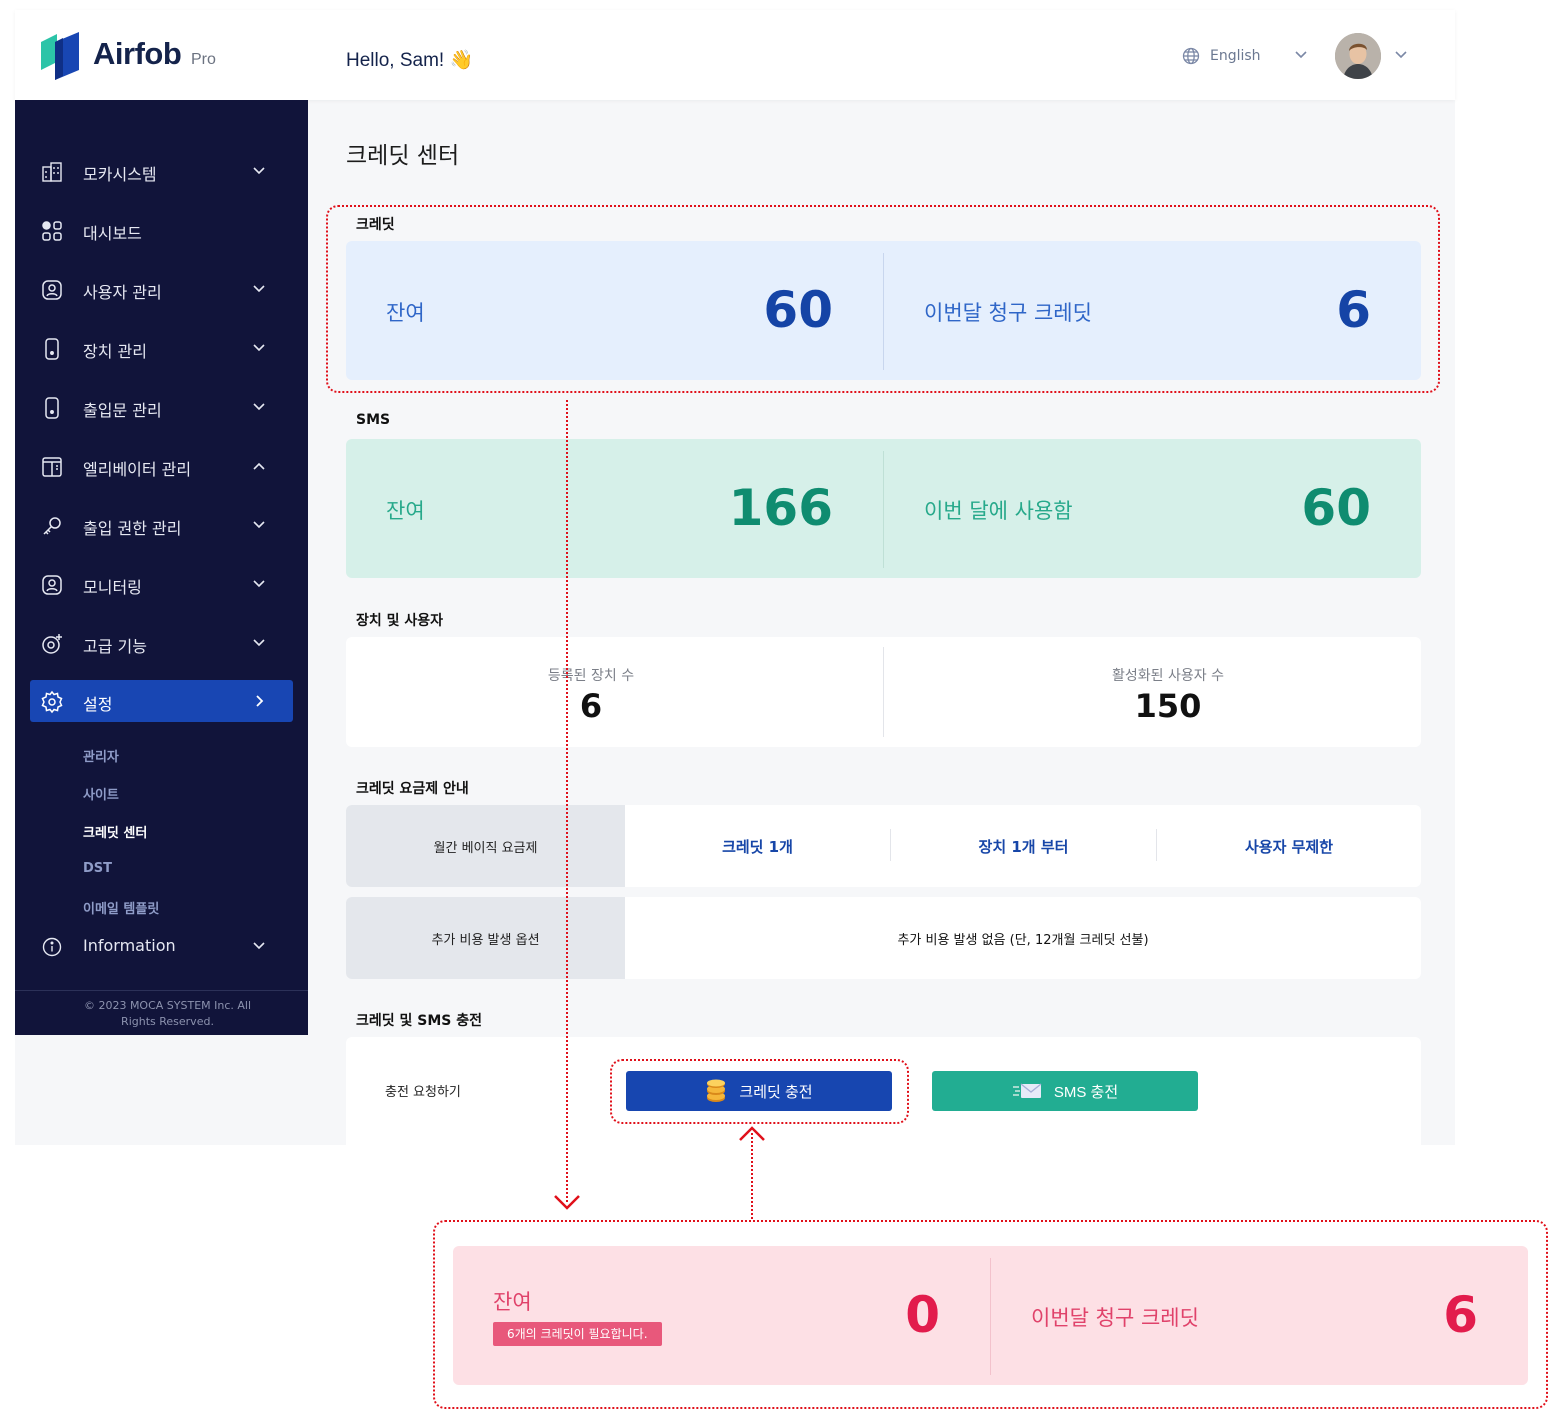  Describe the element at coordinates (883, 938) in the screenshot. I see `extra-cost-row: 추가 비용 발생 옵션 추가 비용 발생 없음 (단, 12개월 크레딧 선불)` at that location.